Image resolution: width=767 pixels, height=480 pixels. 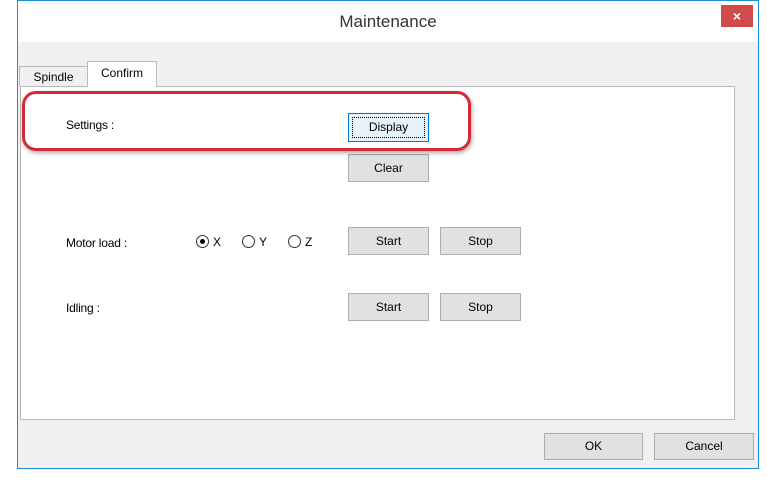 What do you see at coordinates (704, 446) in the screenshot?
I see `cancel-button: Cancel` at bounding box center [704, 446].